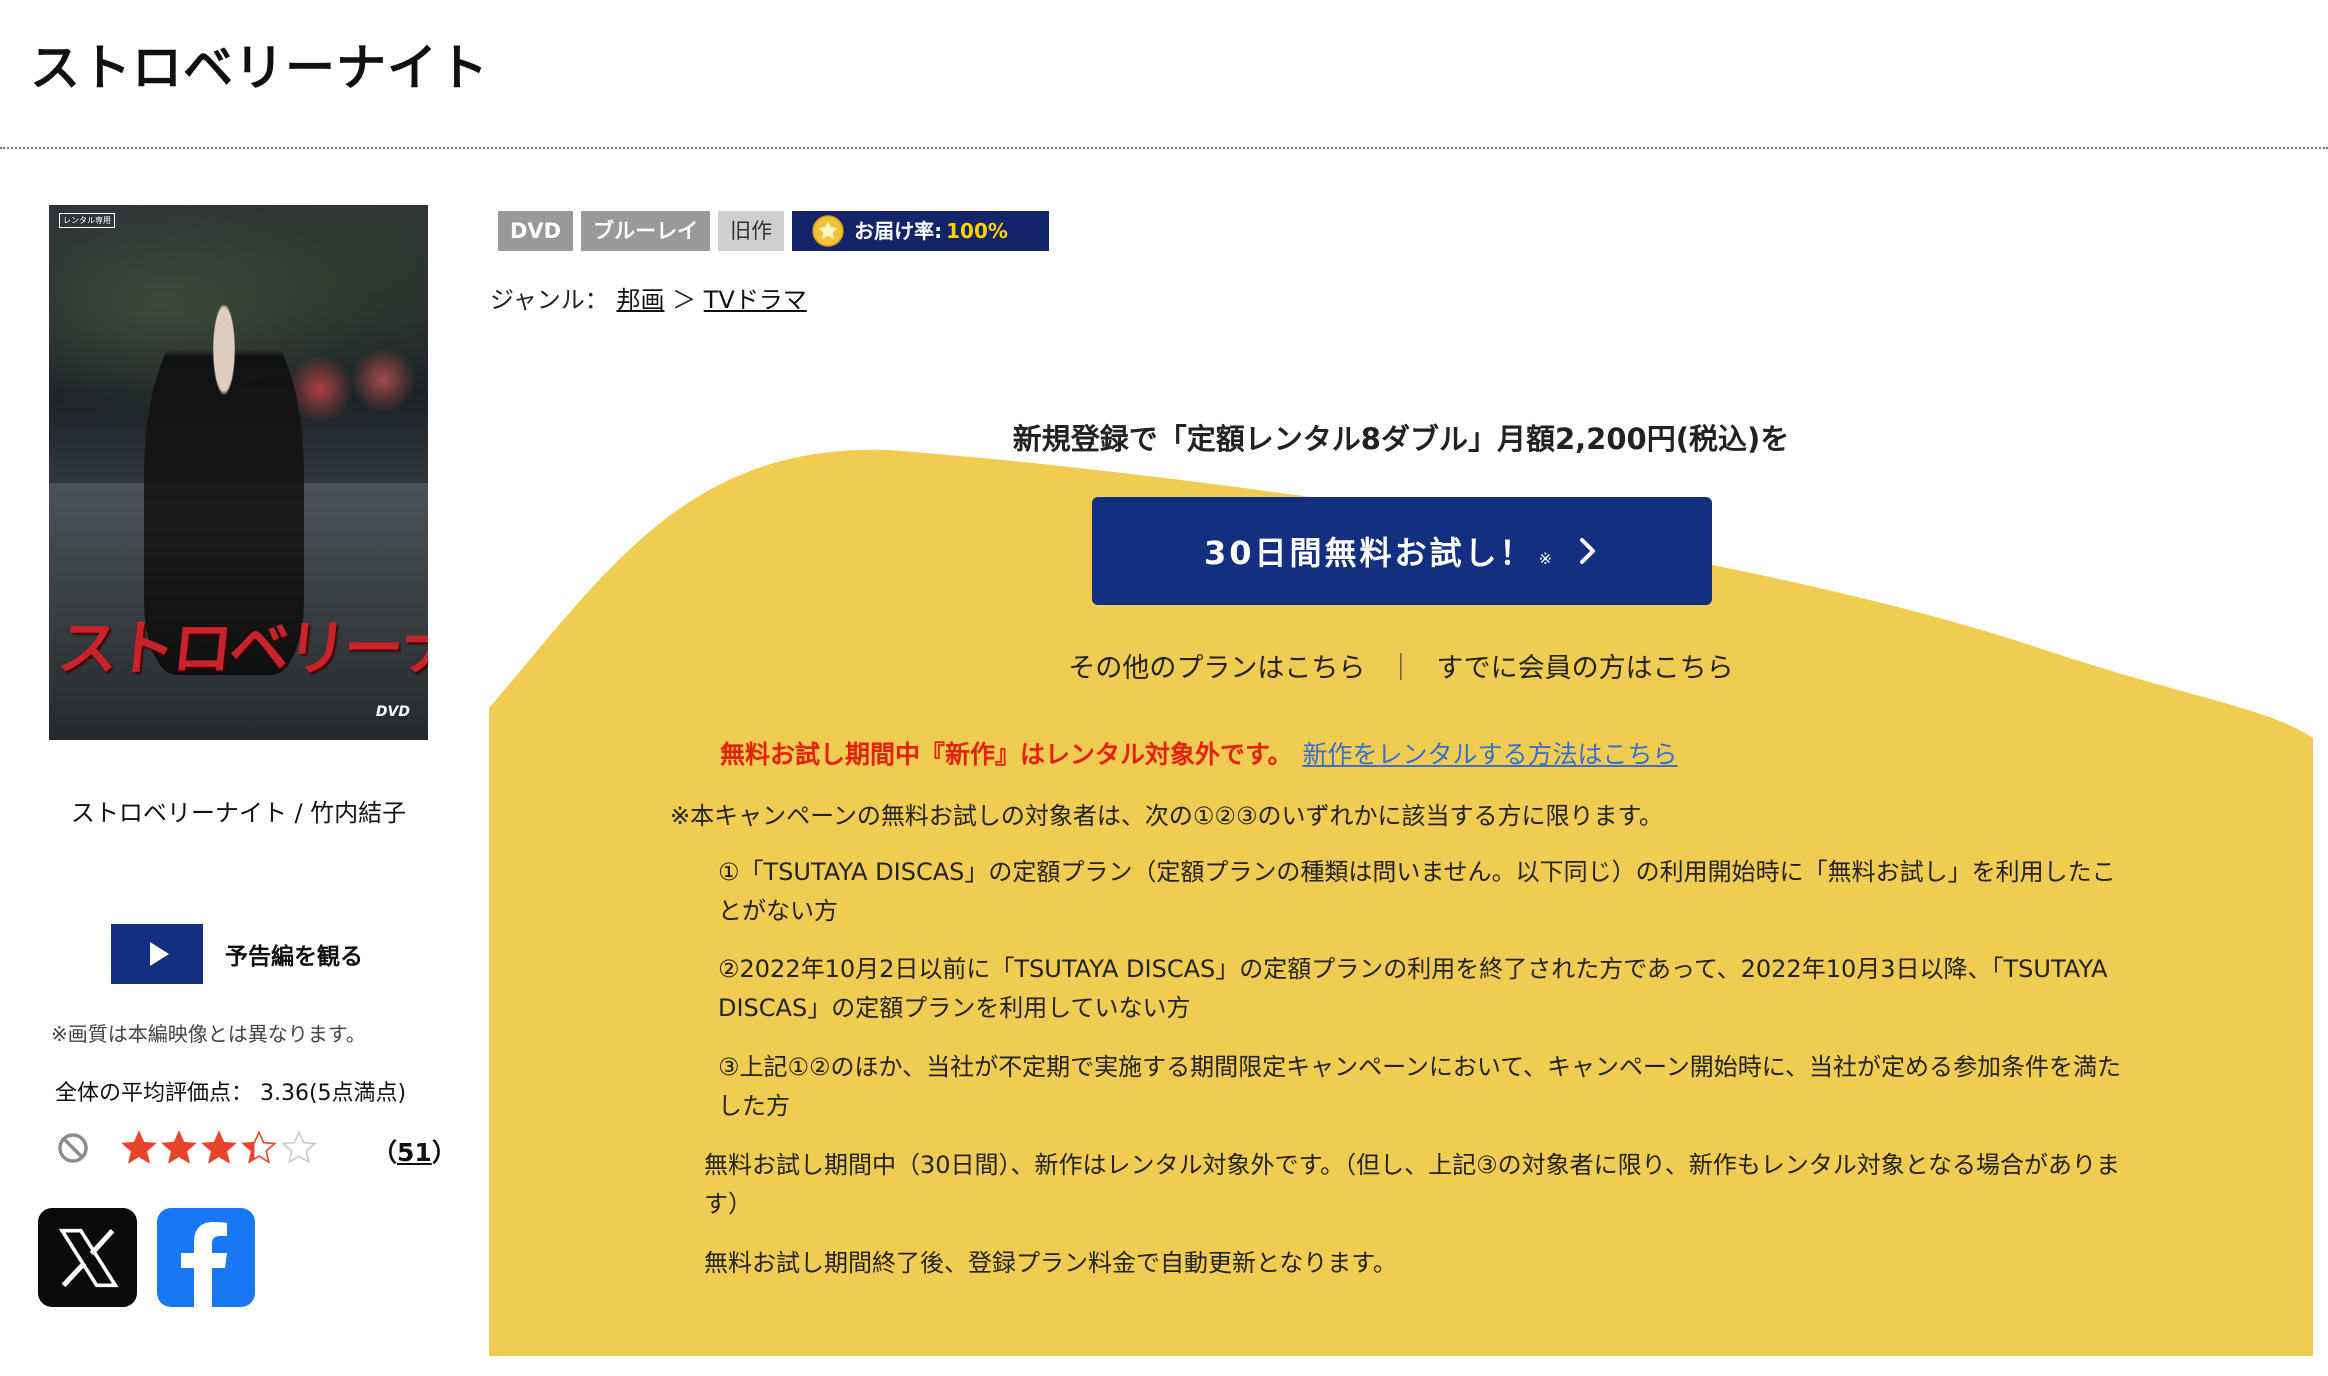 The height and width of the screenshot is (1376, 2328). What do you see at coordinates (1006, 754) in the screenshot?
I see `new-release-warning: 無料お試し期間中『新作』はレンタル対象外です。` at bounding box center [1006, 754].